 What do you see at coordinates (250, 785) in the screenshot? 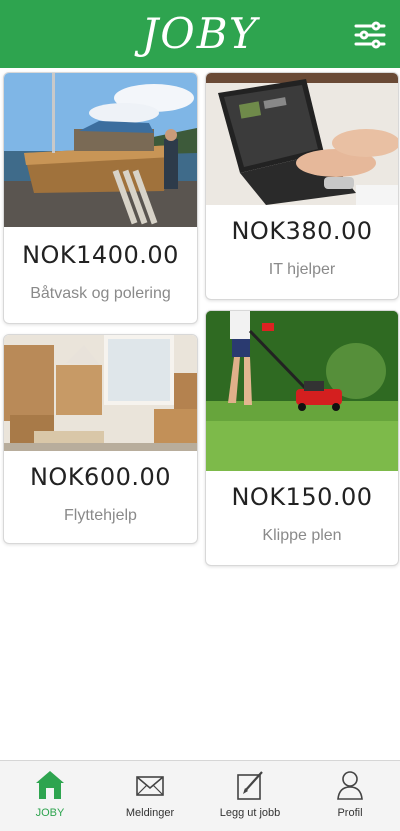
I see `edit-icon` at bounding box center [250, 785].